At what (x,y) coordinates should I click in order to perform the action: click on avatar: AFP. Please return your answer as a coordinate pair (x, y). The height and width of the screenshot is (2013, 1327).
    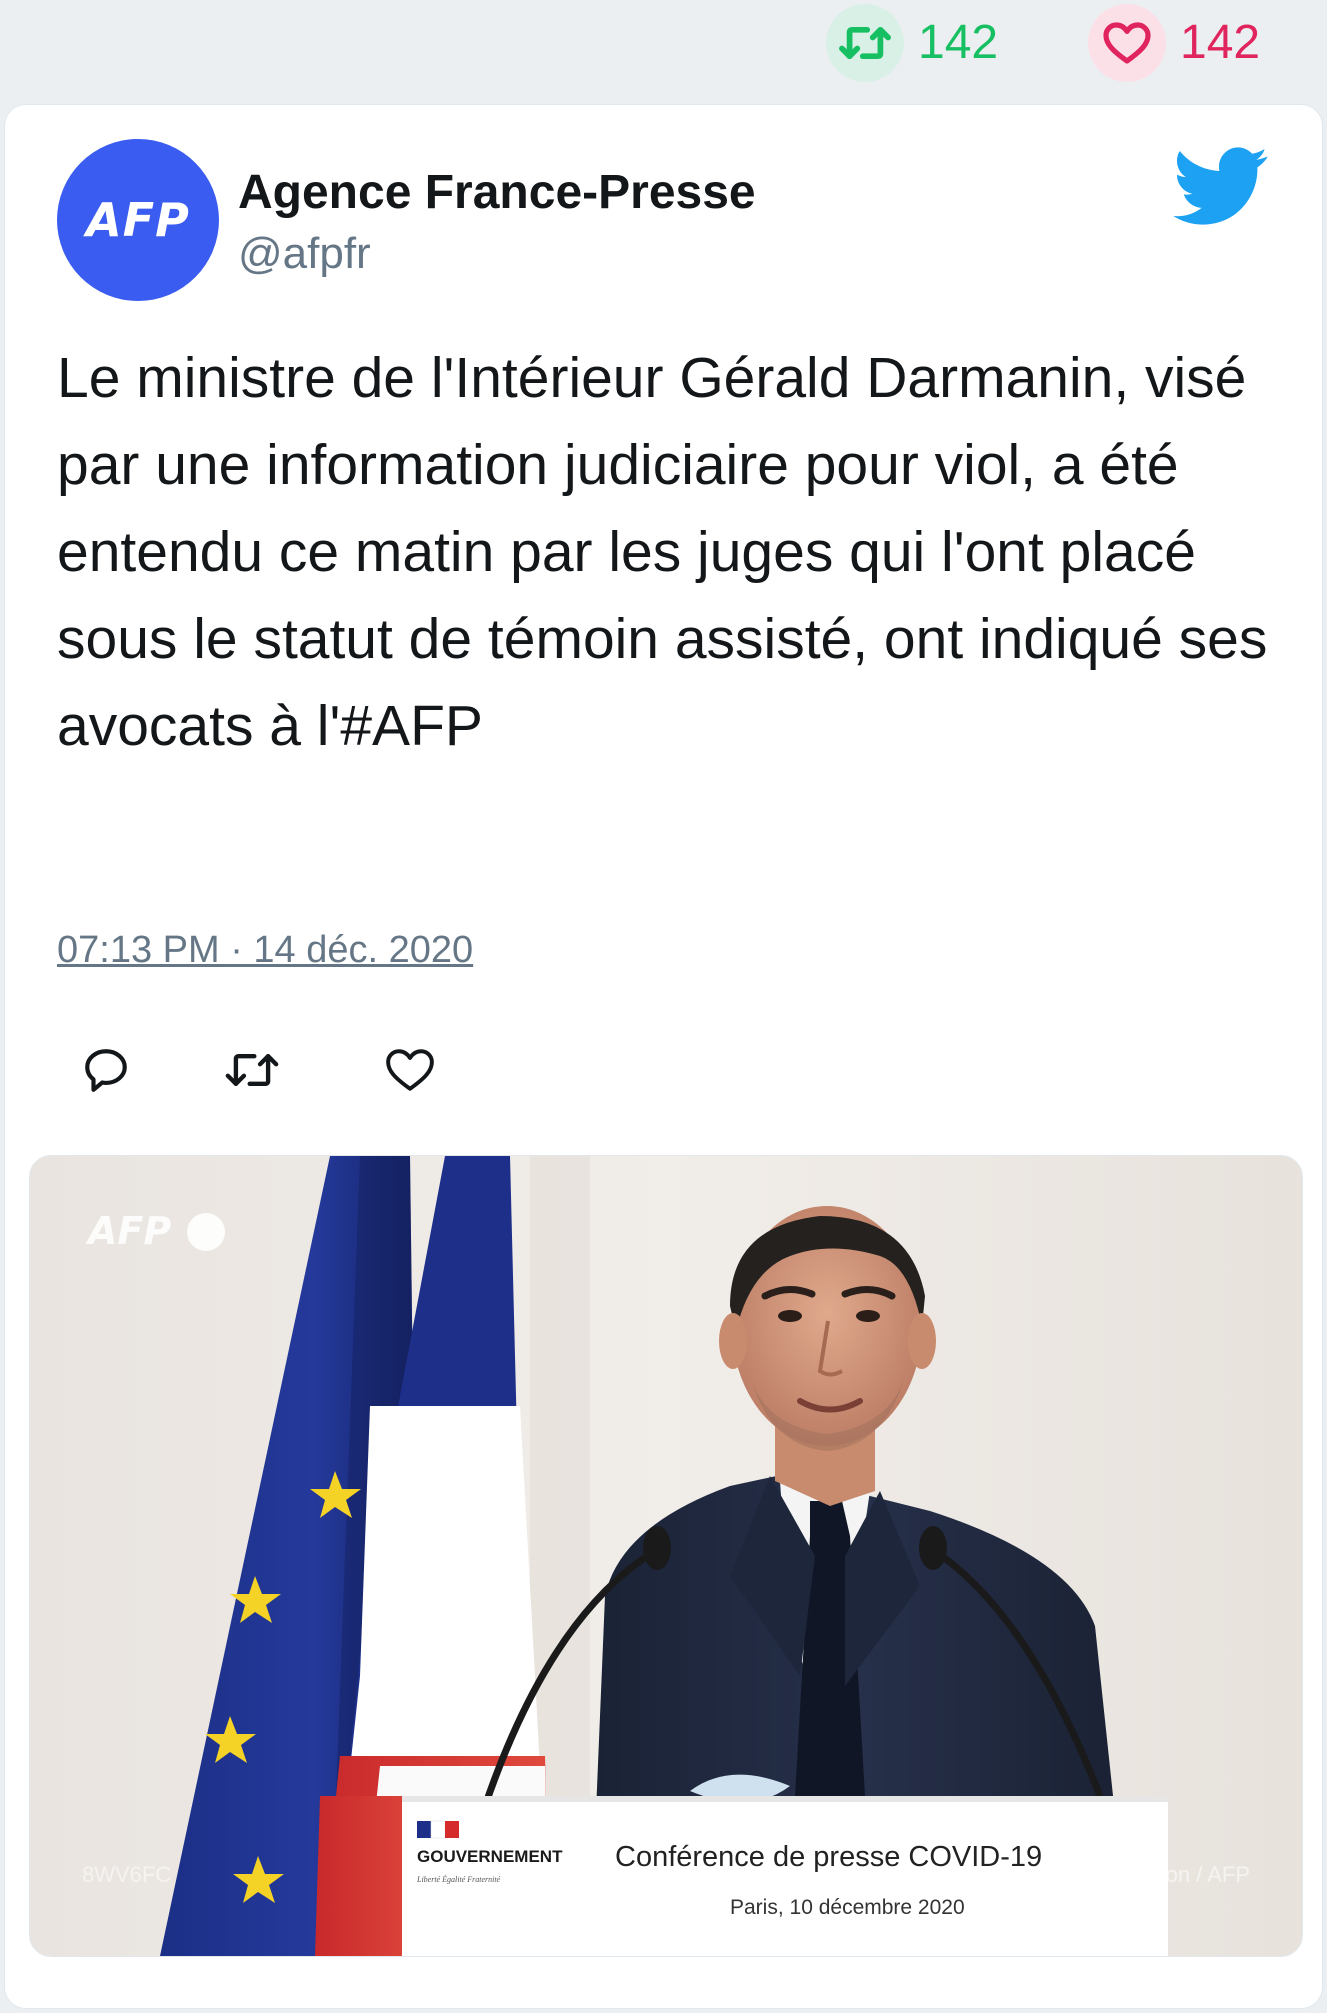
    Looking at the image, I should click on (138, 220).